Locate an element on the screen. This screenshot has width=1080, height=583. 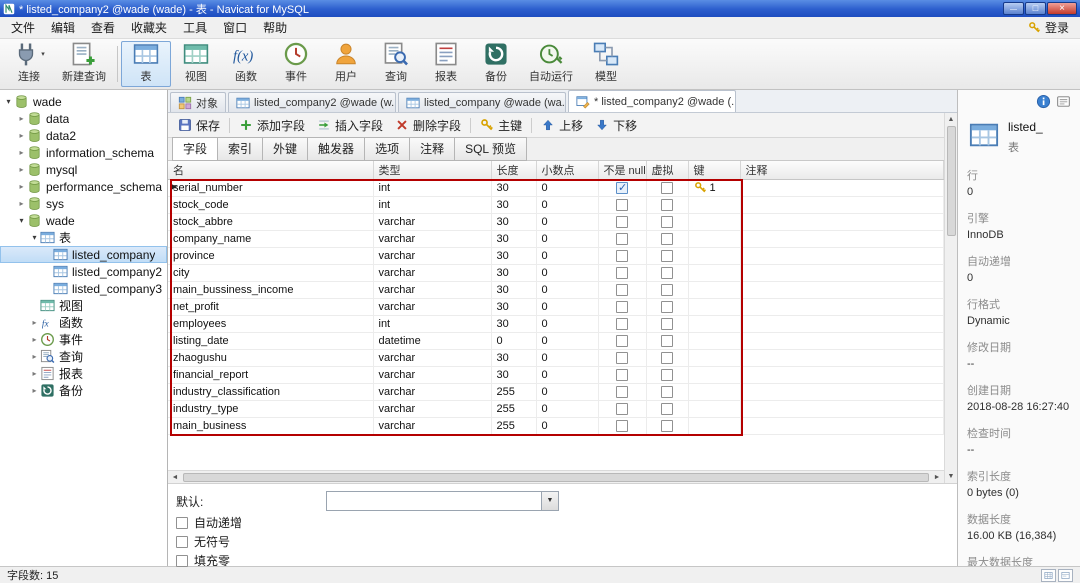
field-key-cell: 1 is located at coordinates (714, 188).